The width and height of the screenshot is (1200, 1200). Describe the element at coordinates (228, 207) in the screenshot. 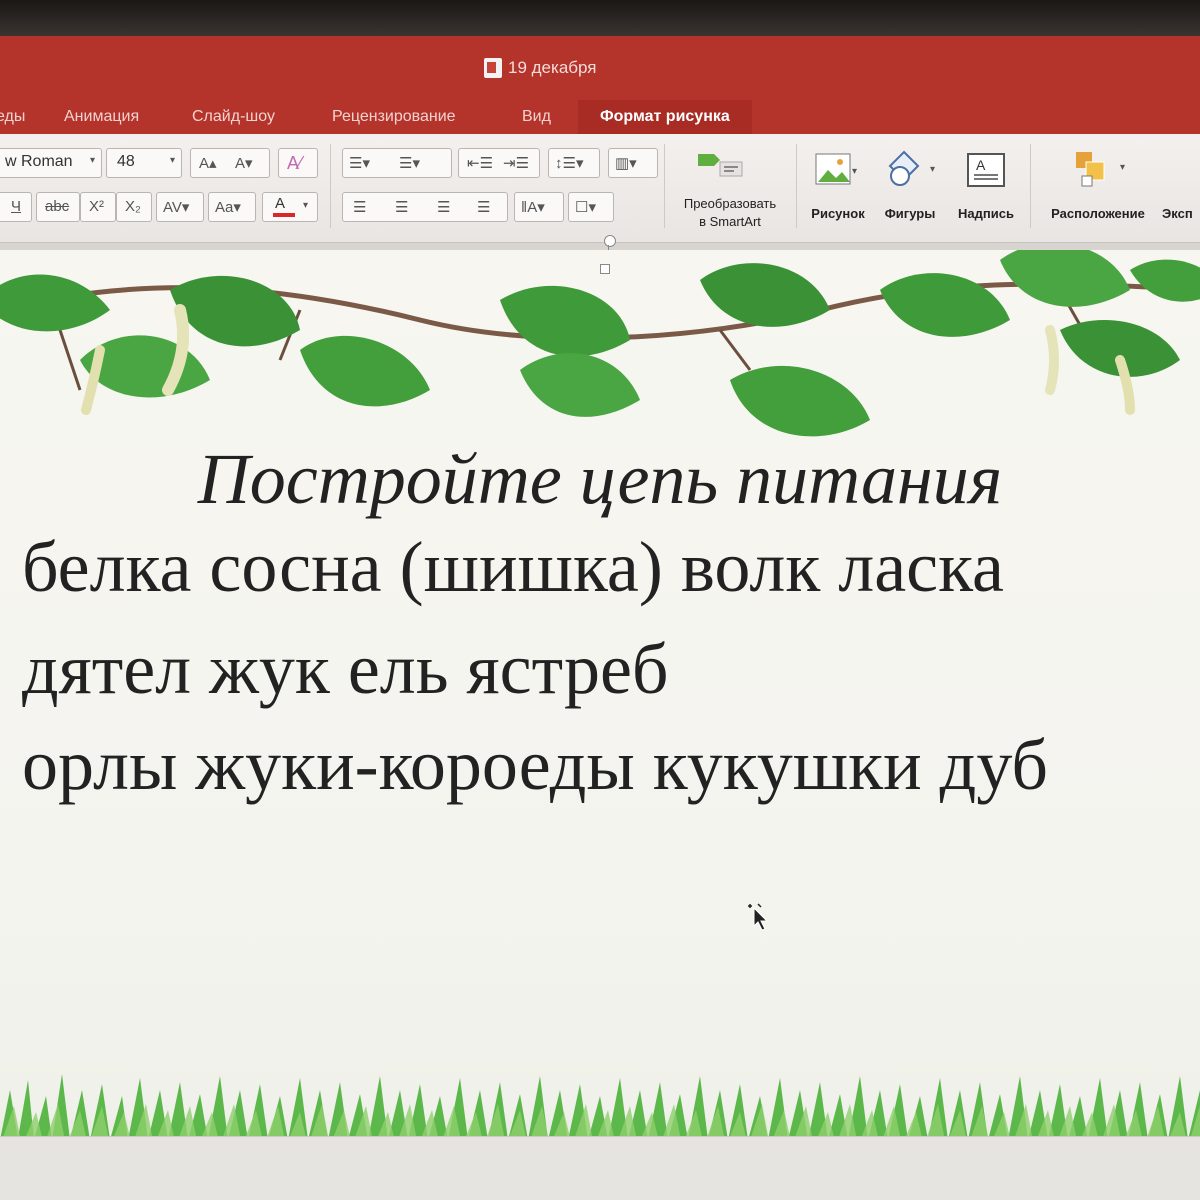

I see `change-case-icon: Aa▾` at that location.